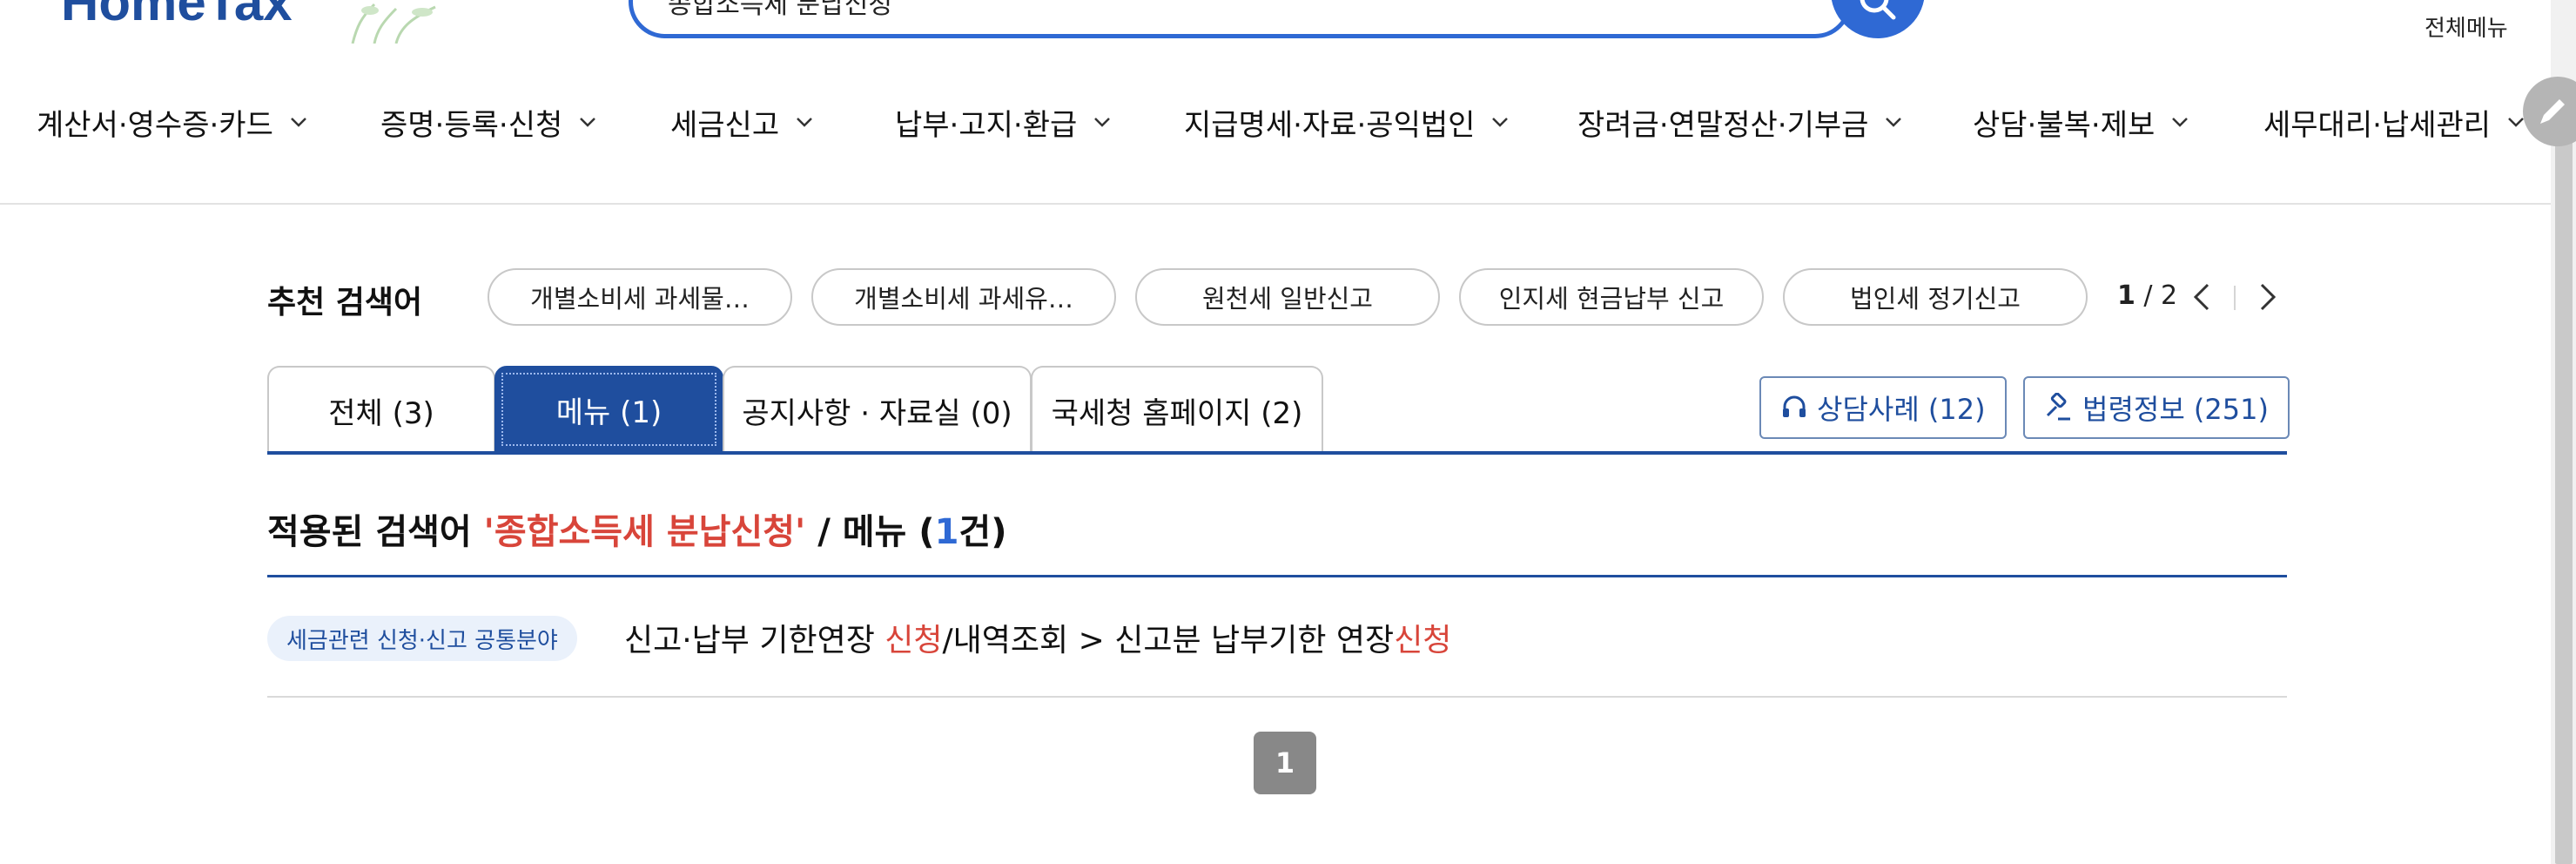 This screenshot has height=864, width=2576. I want to click on gnb-item-label: 장려금·연말정산·기부금, so click(1723, 125).